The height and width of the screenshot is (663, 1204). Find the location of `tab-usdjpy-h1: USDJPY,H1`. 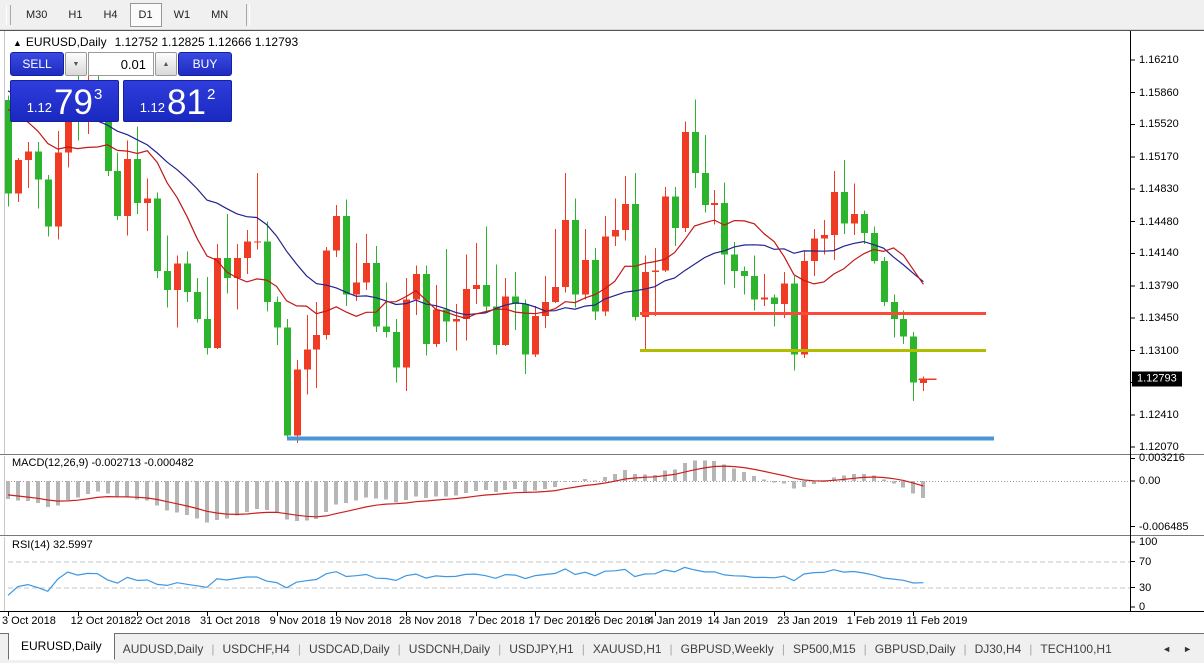

tab-usdjpy-h1: USDJPY,H1 is located at coordinates (541, 648).